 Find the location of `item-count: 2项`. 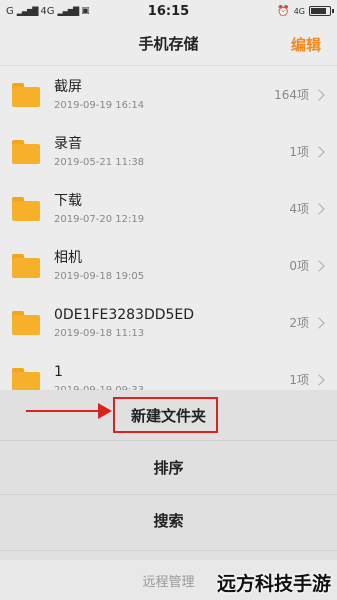

item-count: 2项 is located at coordinates (299, 323).